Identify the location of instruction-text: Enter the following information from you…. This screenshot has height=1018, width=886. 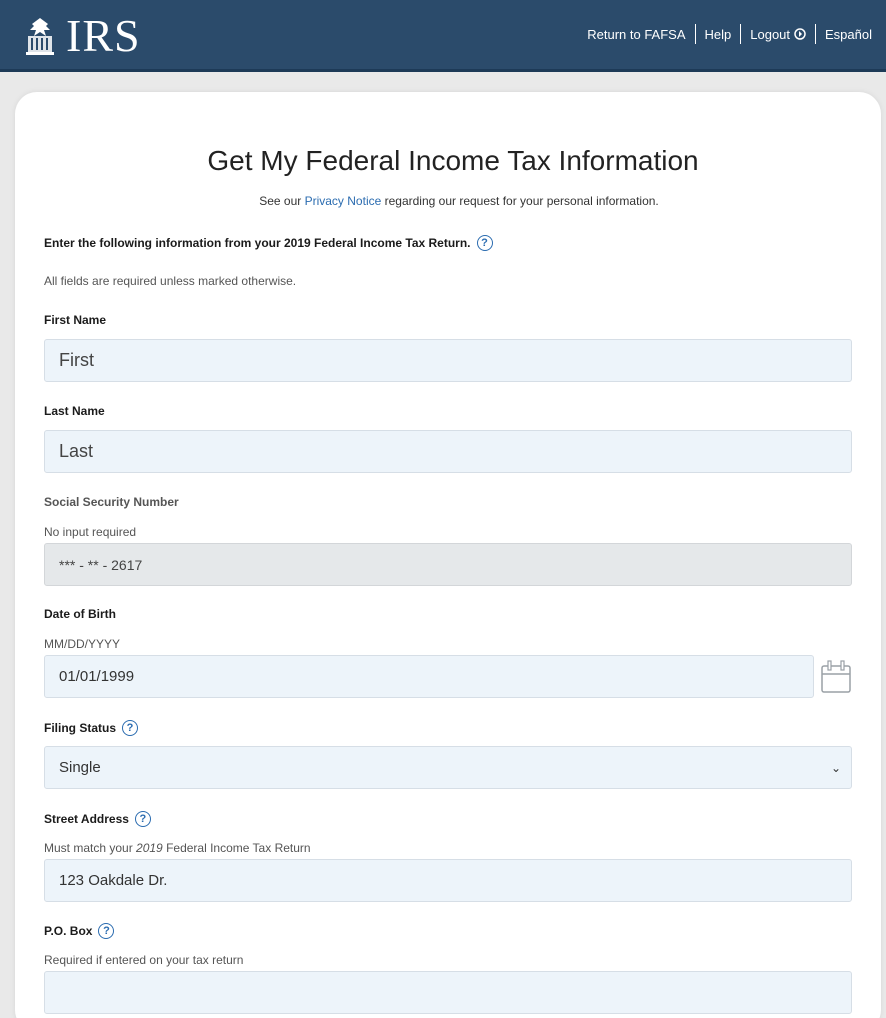
(268, 243).